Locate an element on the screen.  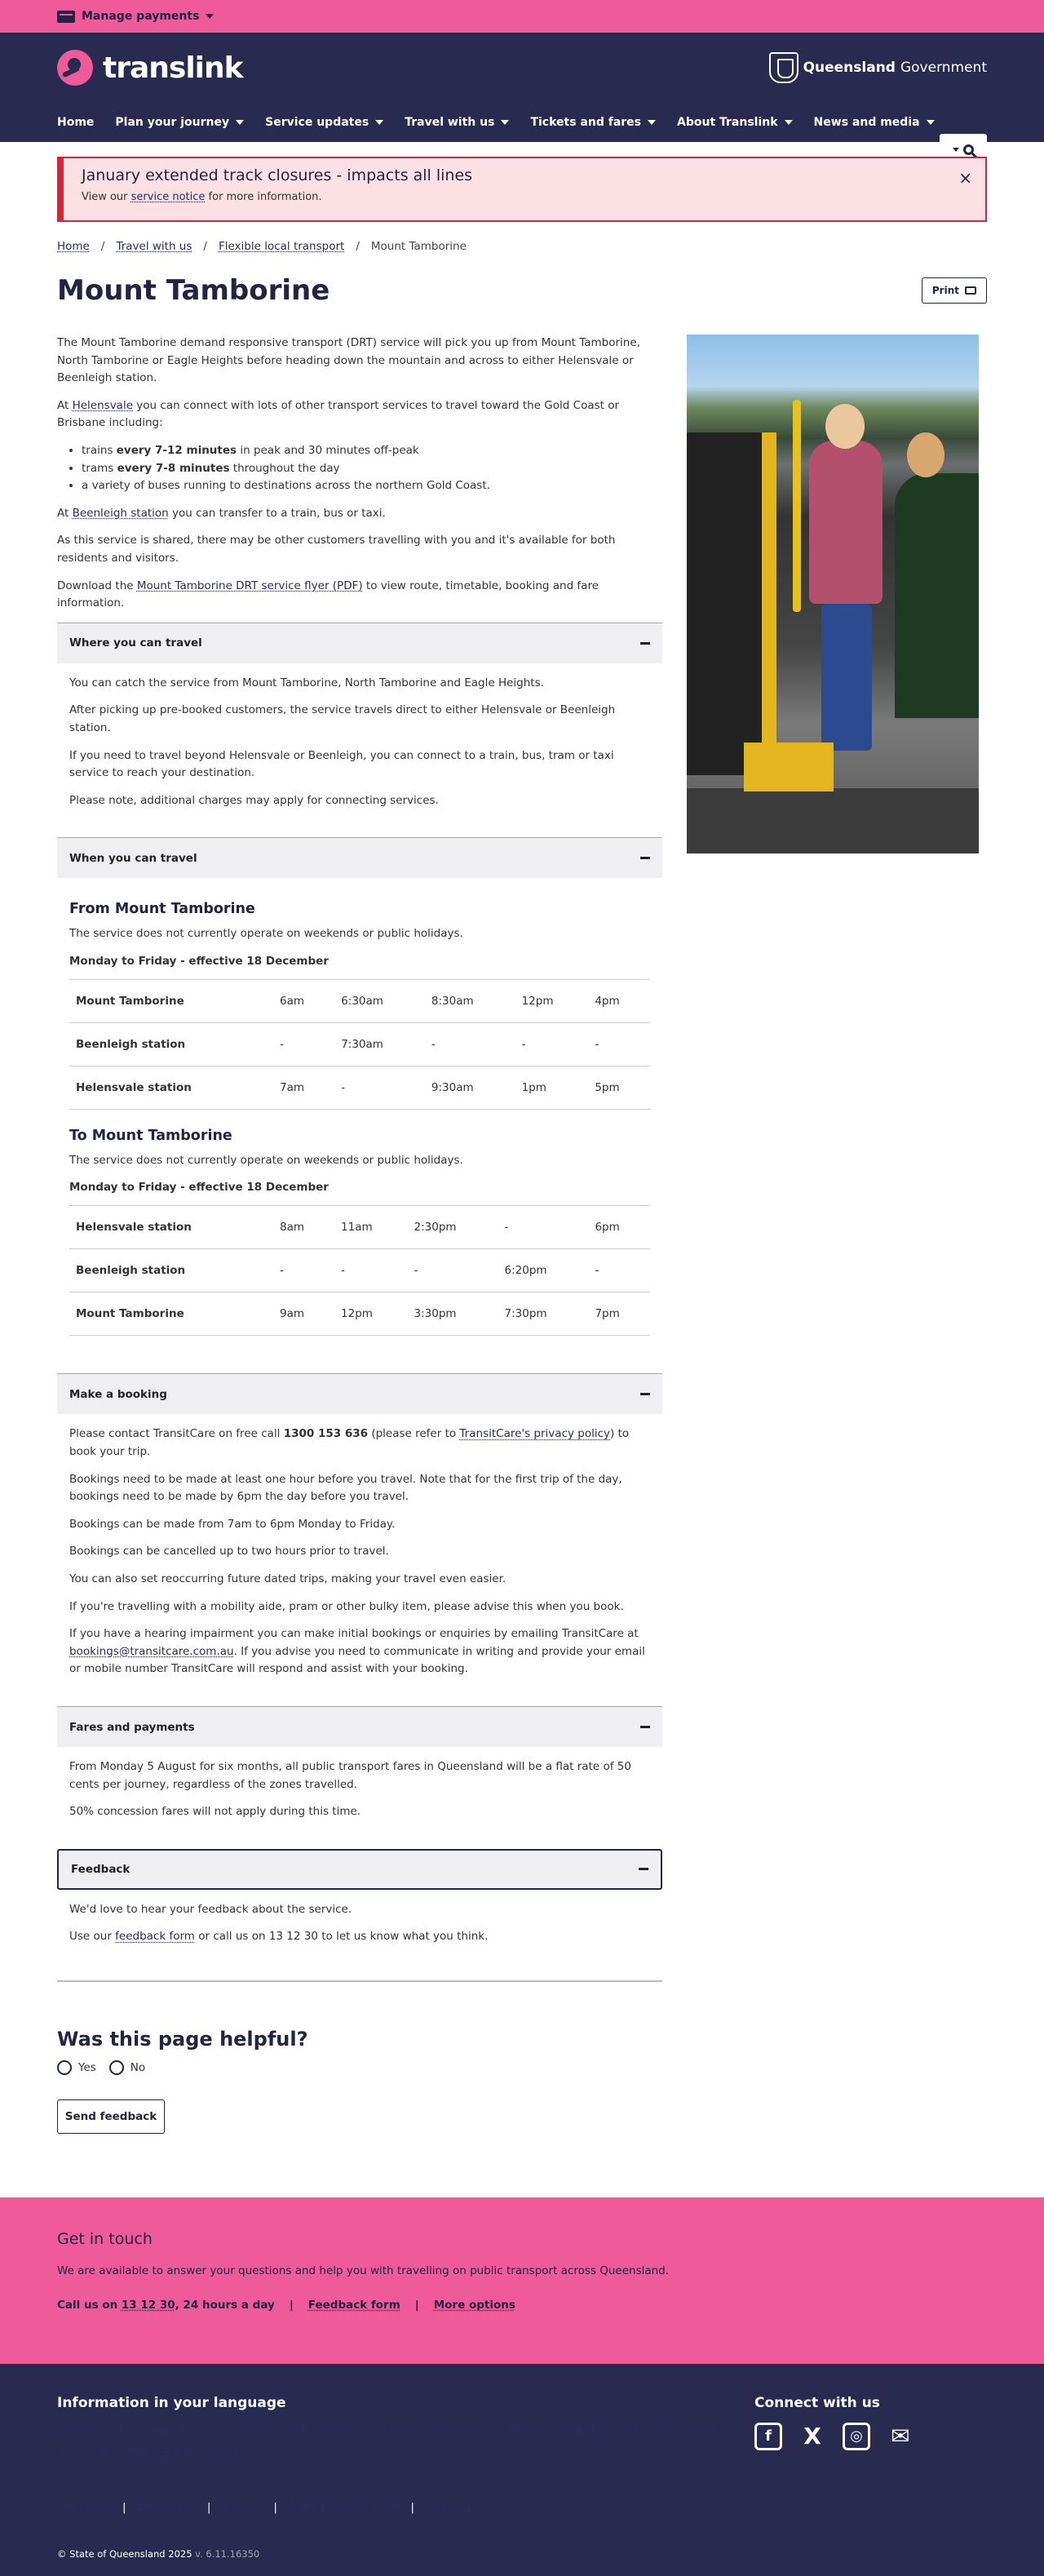
breadcrumb-home: Home is located at coordinates (73, 246).